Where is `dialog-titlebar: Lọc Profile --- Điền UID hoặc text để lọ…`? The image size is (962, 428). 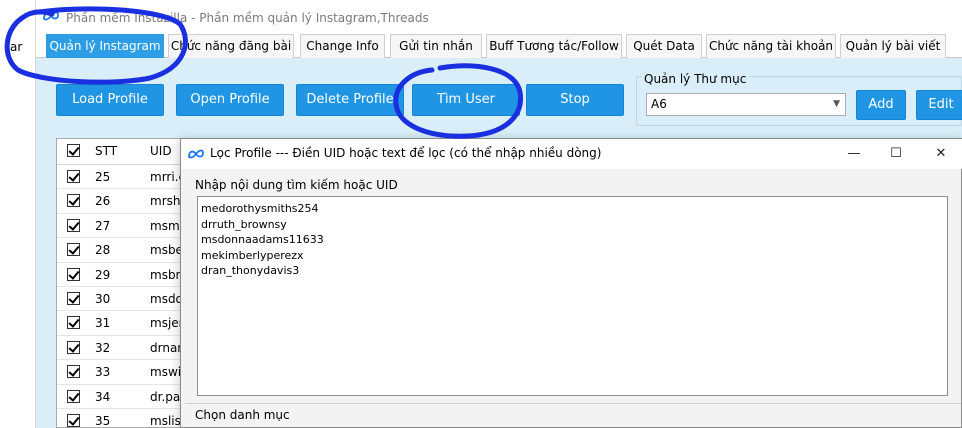 dialog-titlebar: Lọc Profile --- Điền UID hoặc text để lọ… is located at coordinates (571, 154).